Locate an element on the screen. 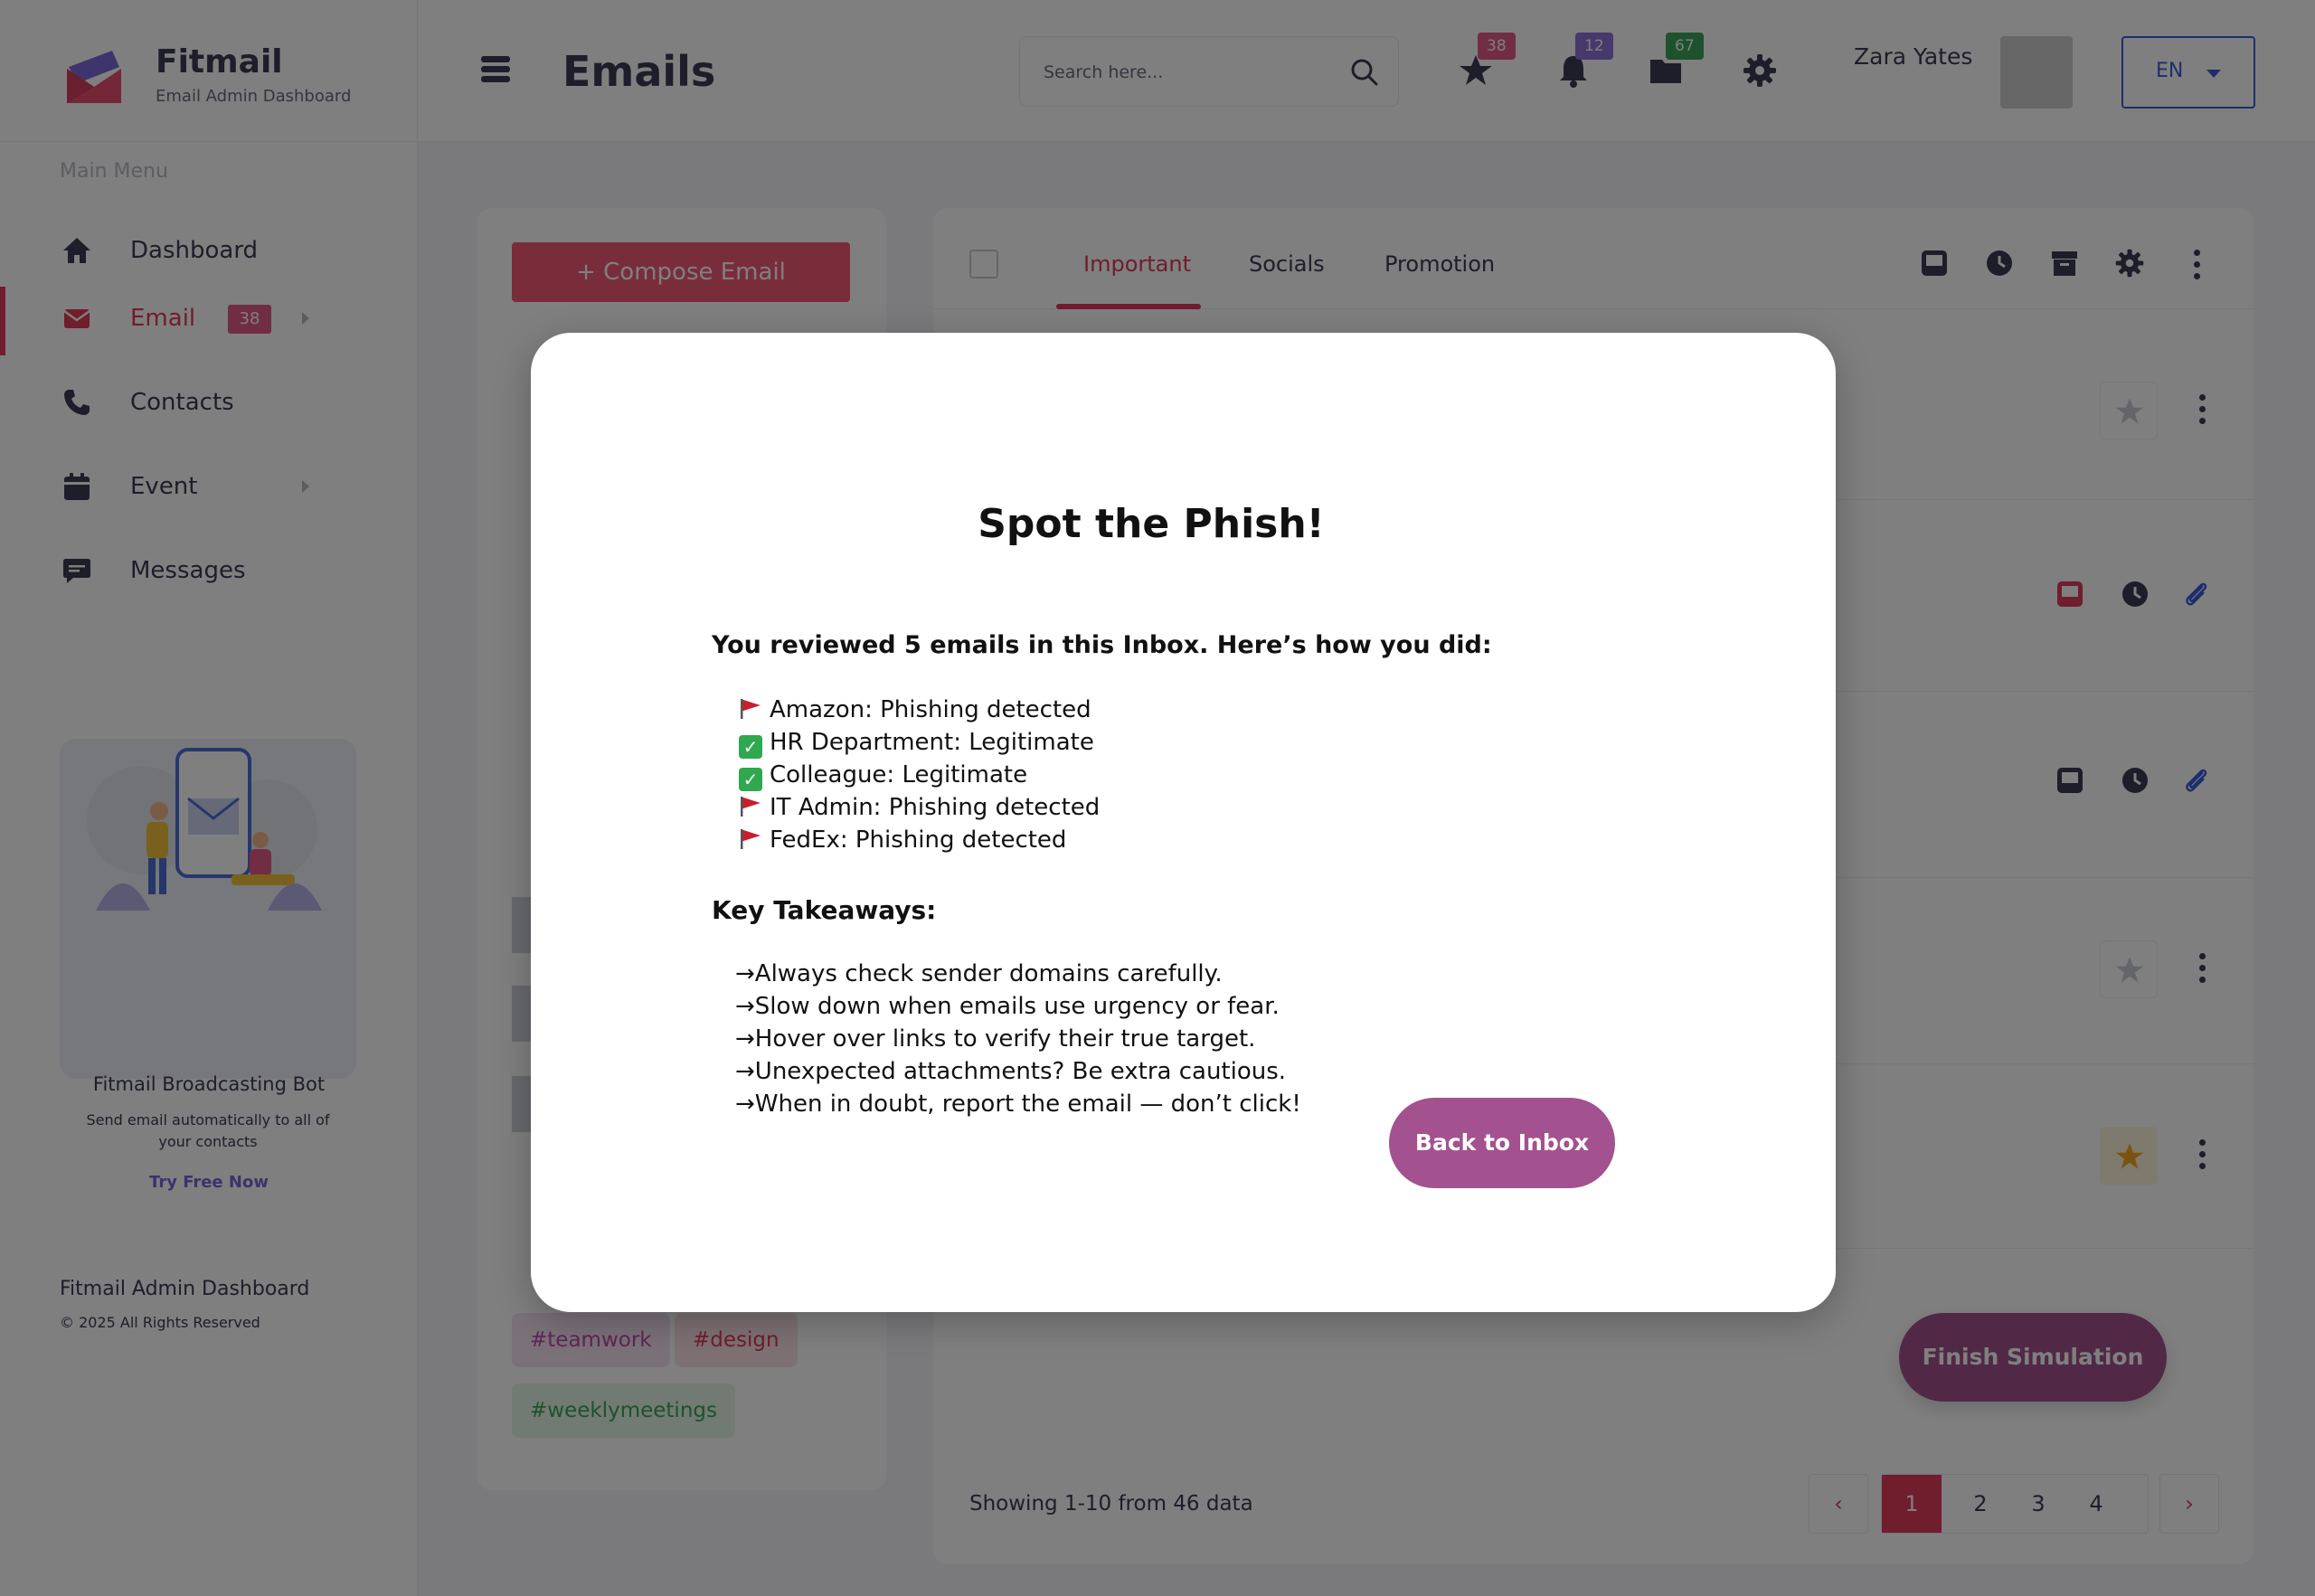 Image resolution: width=2315 pixels, height=1596 pixels. back-to-inbox-button: Back to Inbox is located at coordinates (1502, 1143).